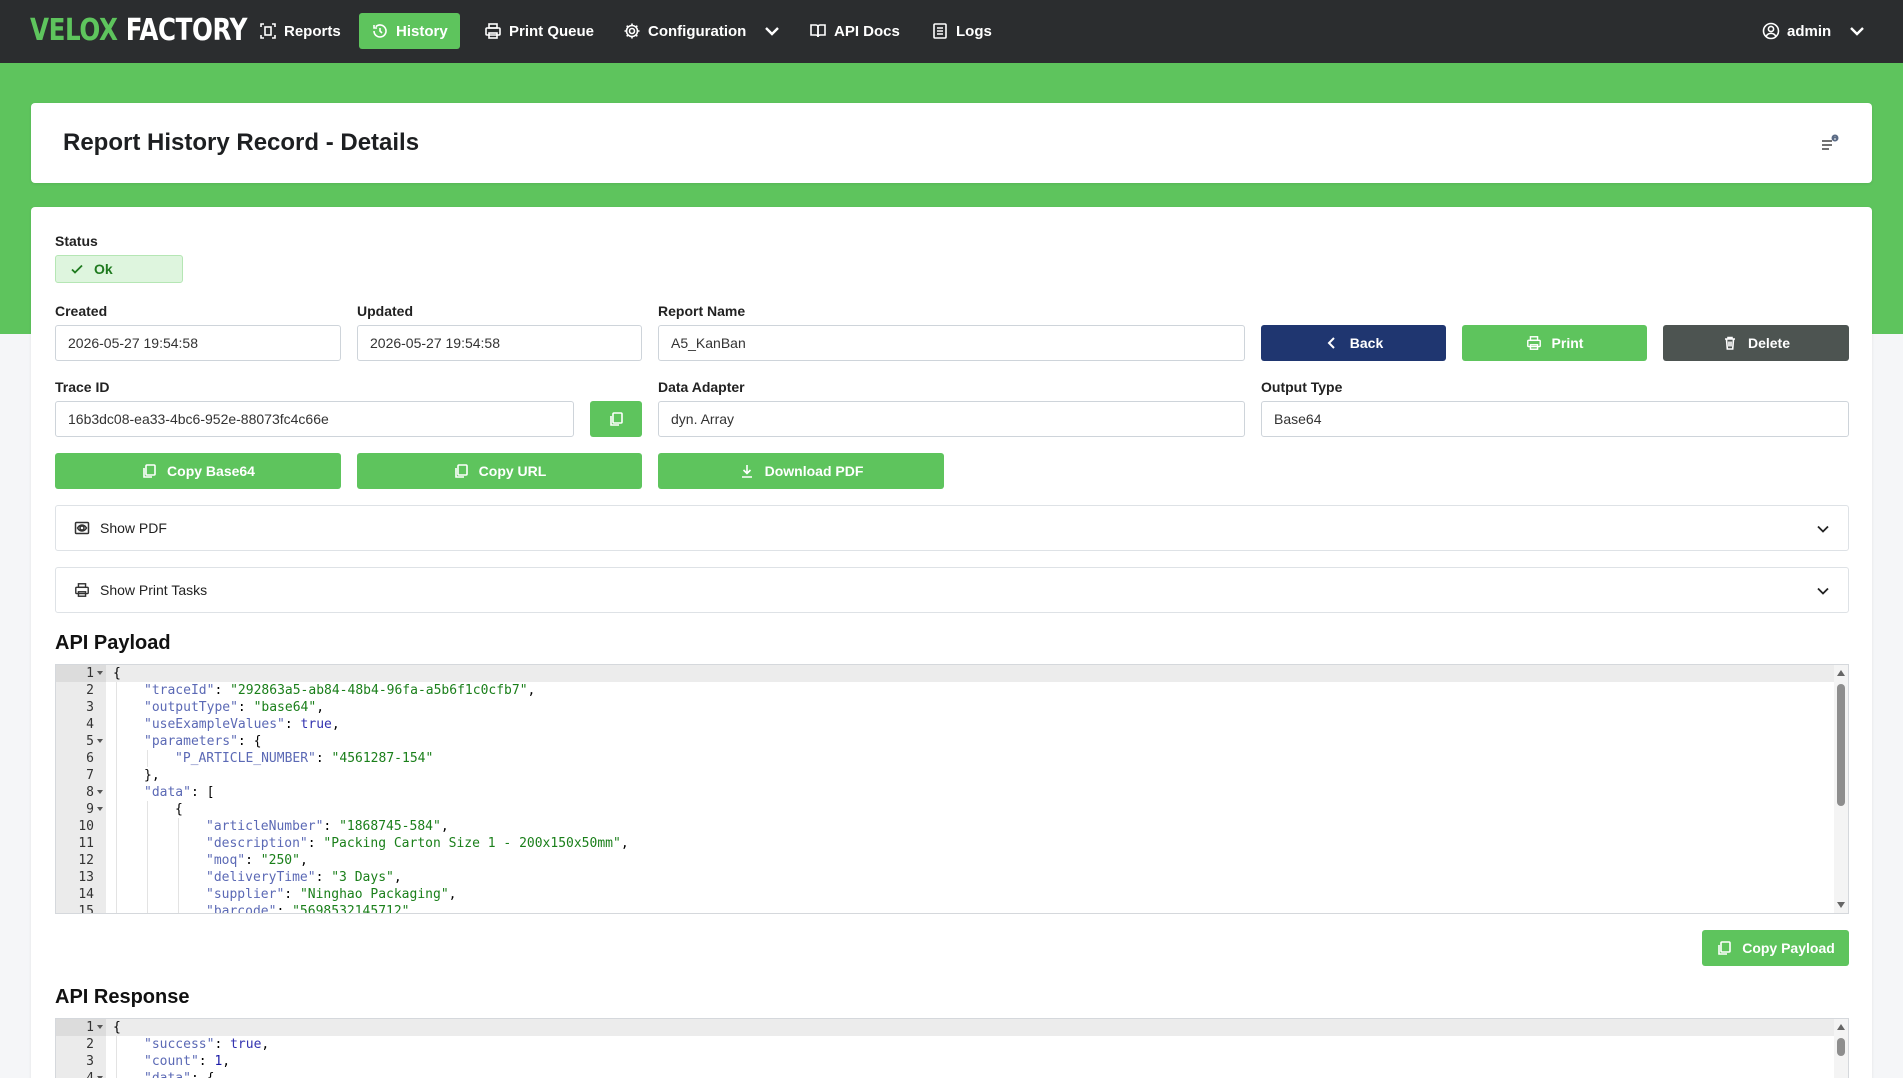 This screenshot has width=1903, height=1078. Describe the element at coordinates (1729, 343) in the screenshot. I see `trash-icon` at that location.